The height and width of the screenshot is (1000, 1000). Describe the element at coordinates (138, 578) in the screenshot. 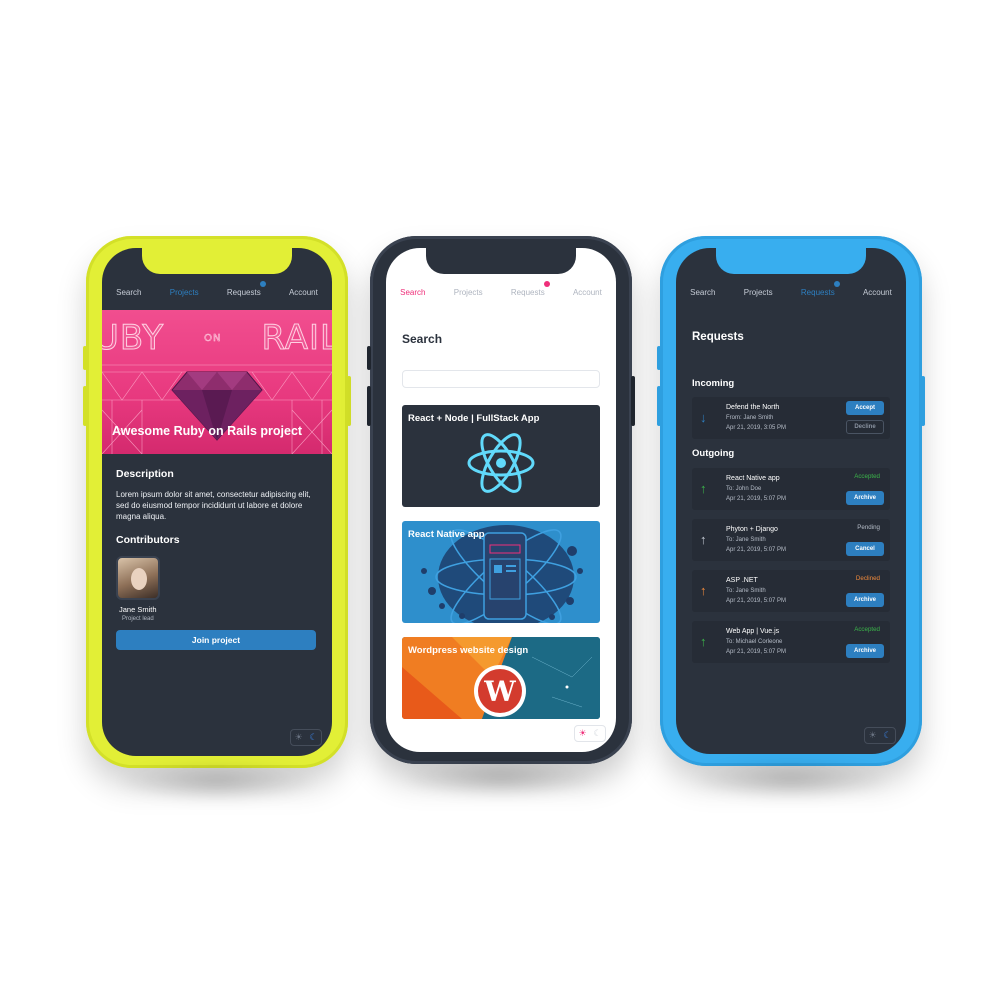

I see `avatar` at that location.